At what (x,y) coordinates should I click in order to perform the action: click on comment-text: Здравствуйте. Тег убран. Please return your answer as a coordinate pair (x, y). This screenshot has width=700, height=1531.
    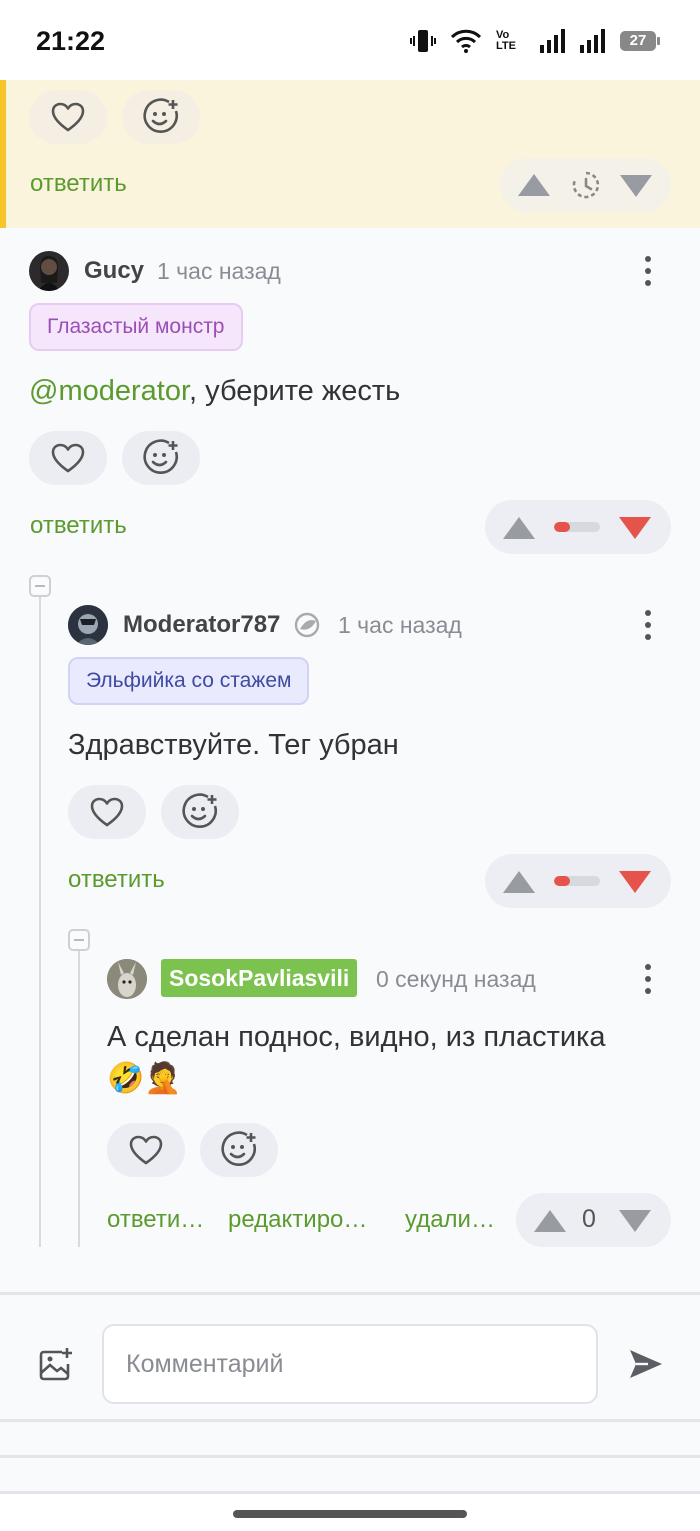
    Looking at the image, I should click on (233, 745).